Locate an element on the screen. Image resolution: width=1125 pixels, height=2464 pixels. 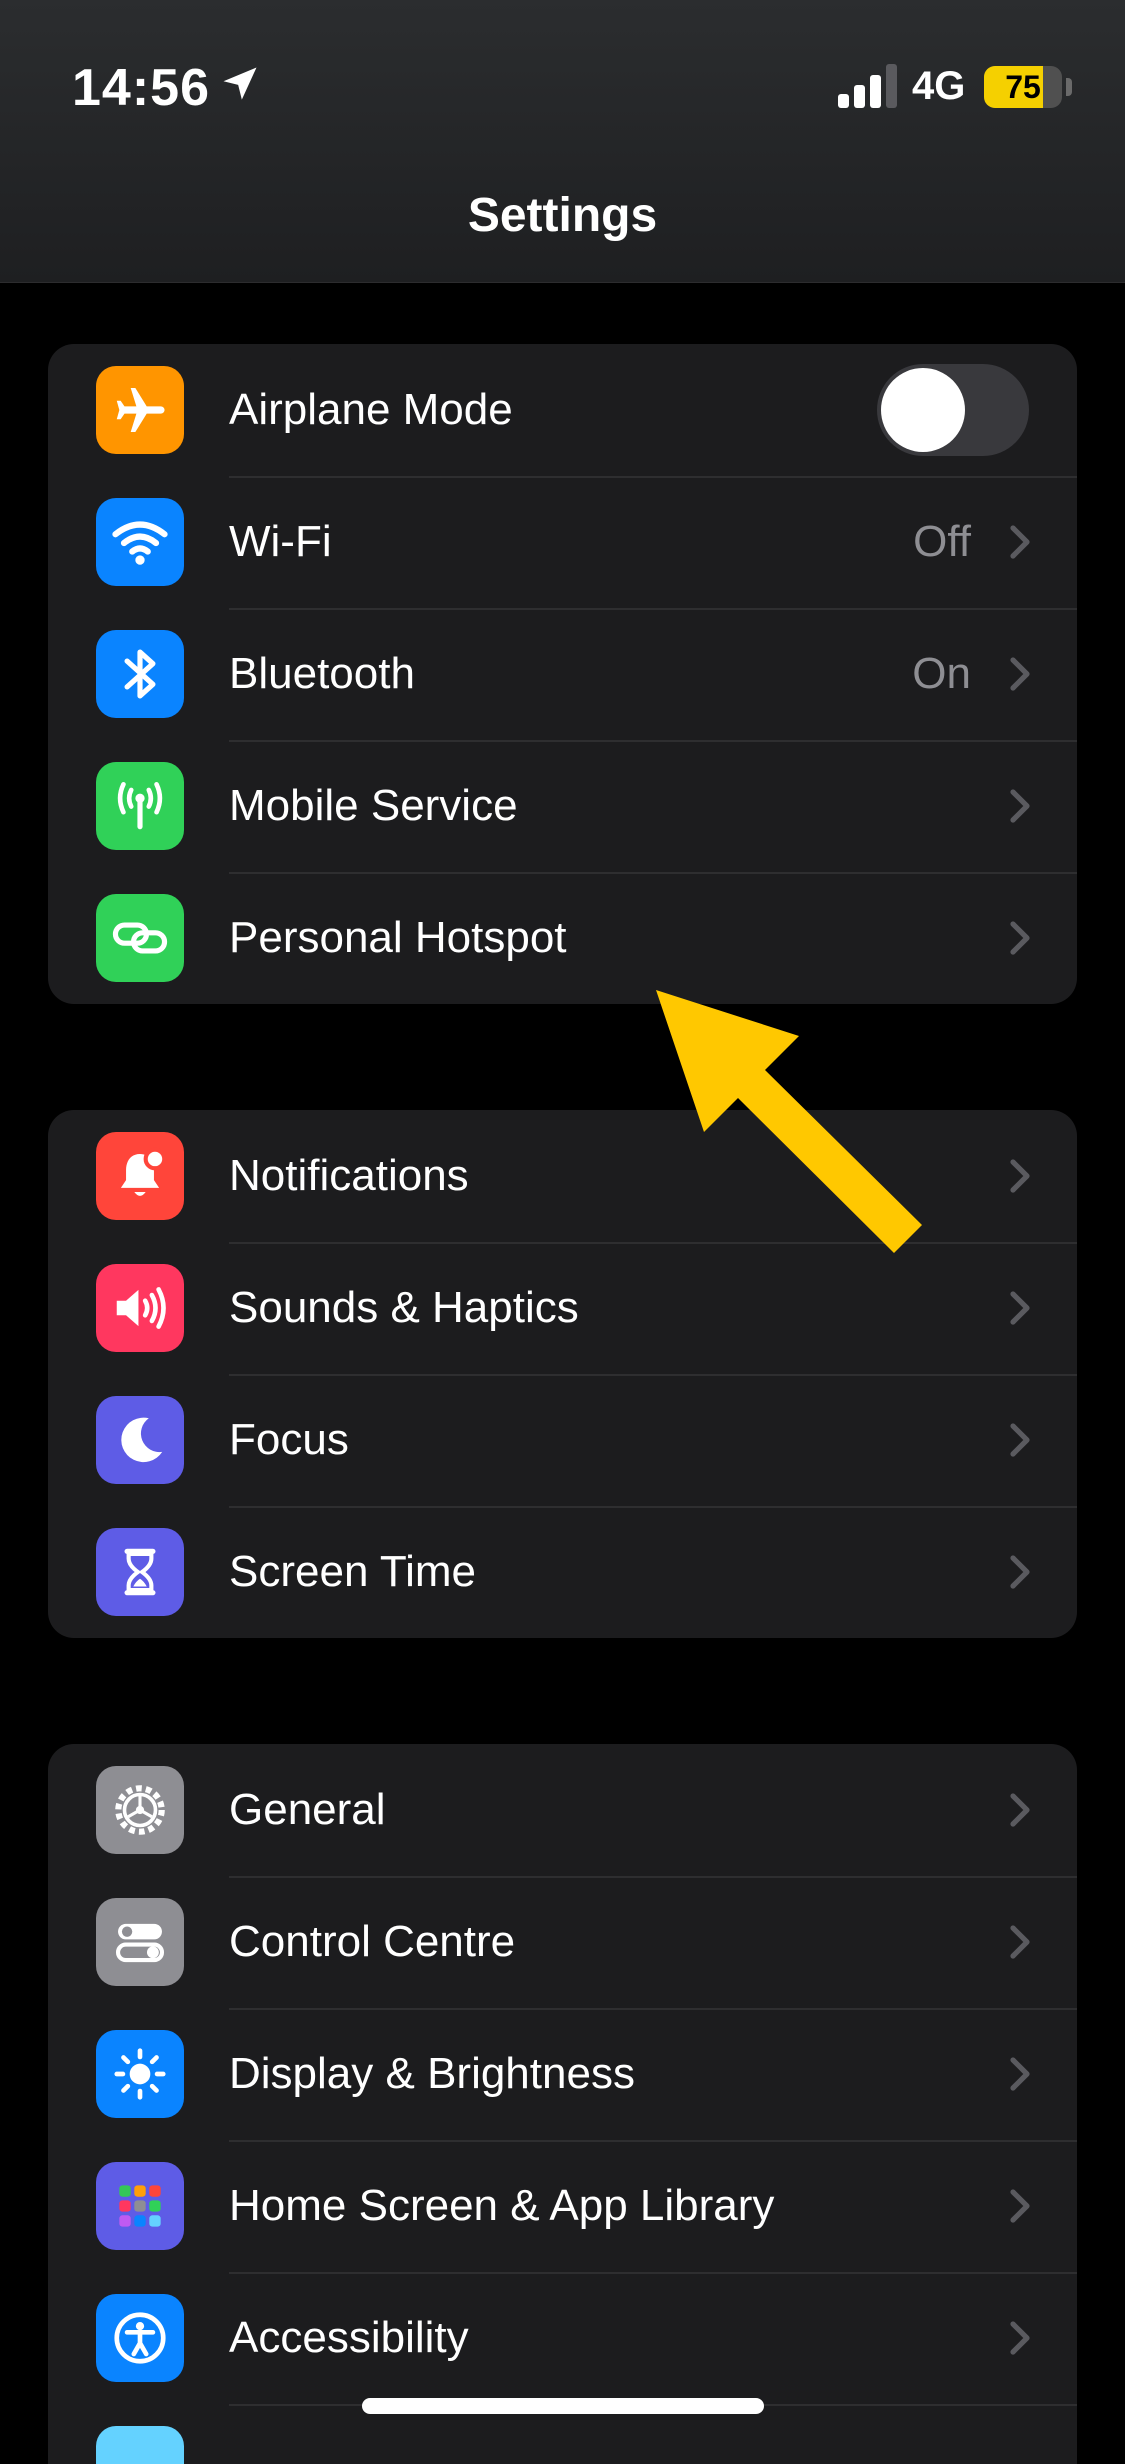
row-label: Mobile Service is located at coordinates (373, 805).